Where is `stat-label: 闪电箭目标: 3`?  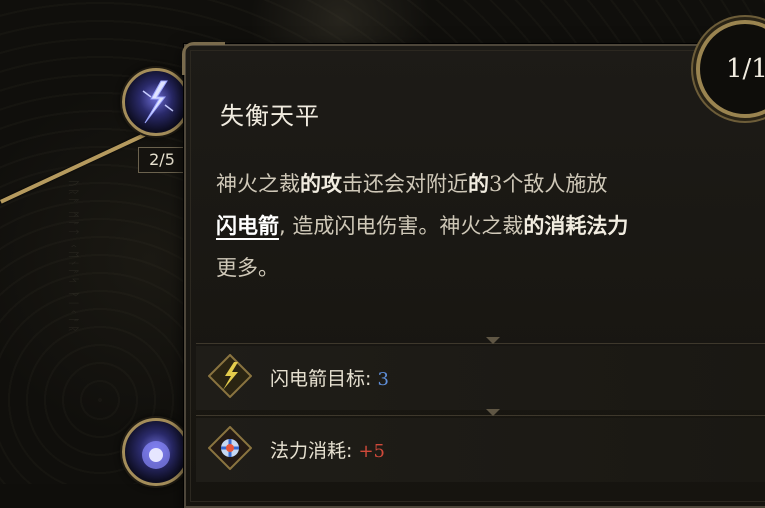 stat-label: 闪电箭目标: 3 is located at coordinates (329, 377).